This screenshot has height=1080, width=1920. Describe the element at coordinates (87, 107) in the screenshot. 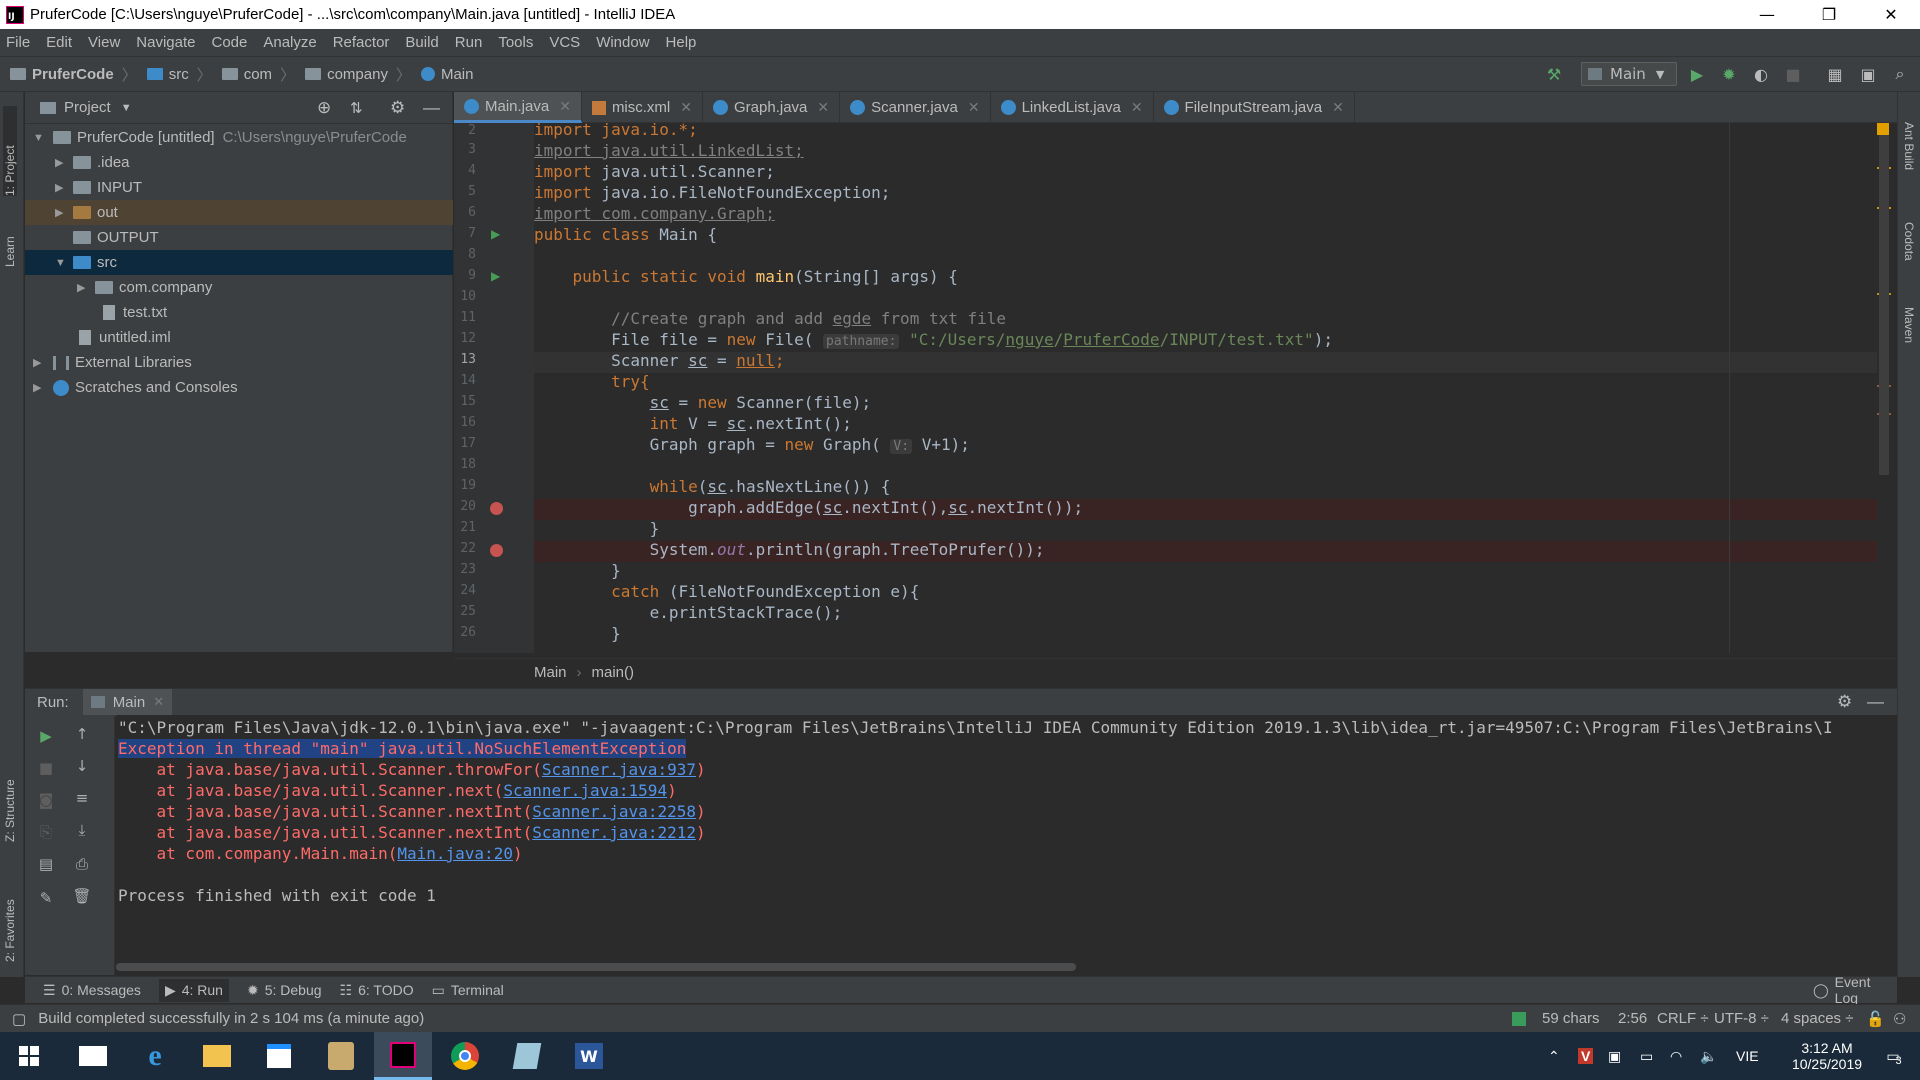

I see `project-panel-title: Project` at that location.